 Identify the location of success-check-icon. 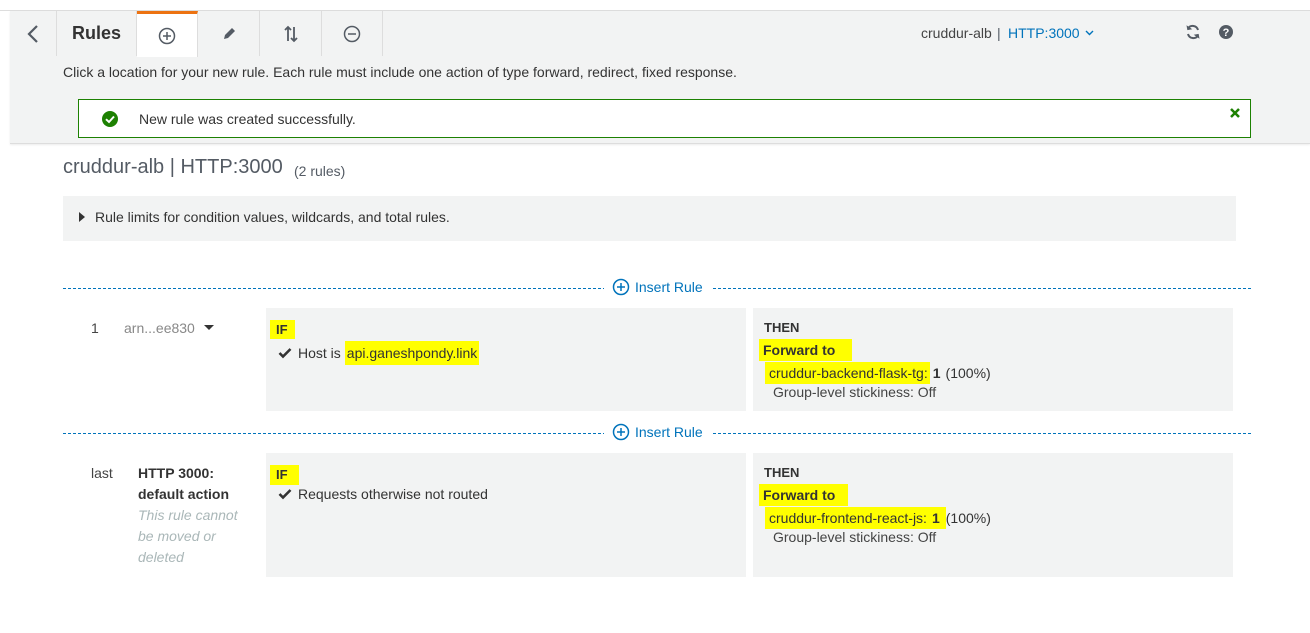
(110, 119).